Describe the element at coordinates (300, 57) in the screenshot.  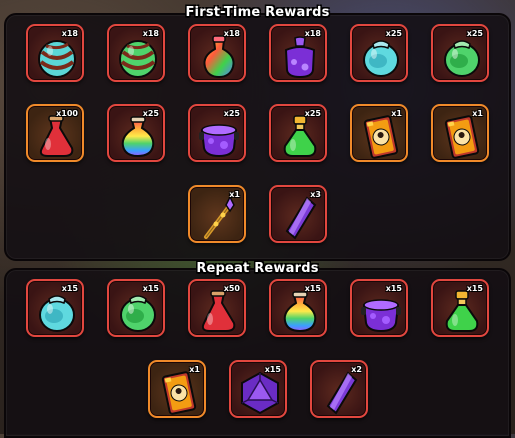
I see `purple-cauldron-potion-icon` at that location.